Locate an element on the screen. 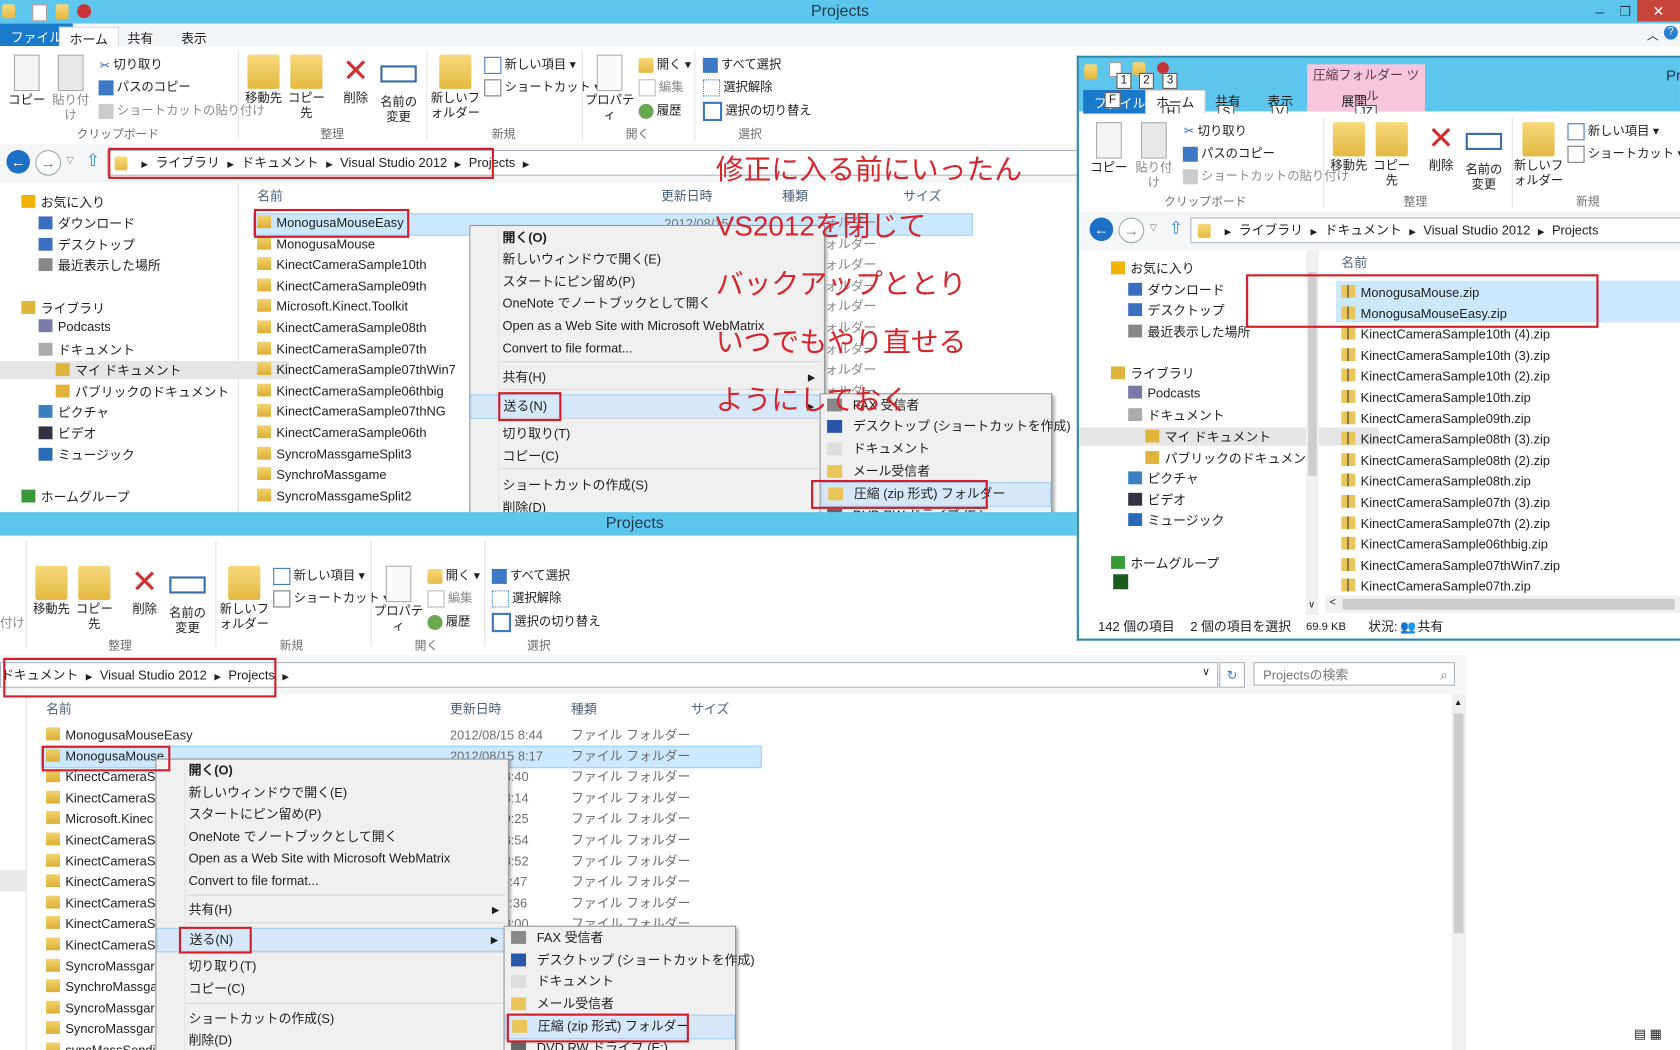 The width and height of the screenshot is (1680, 1050). horizontal-scrollbar: < is located at coordinates (1502, 604).